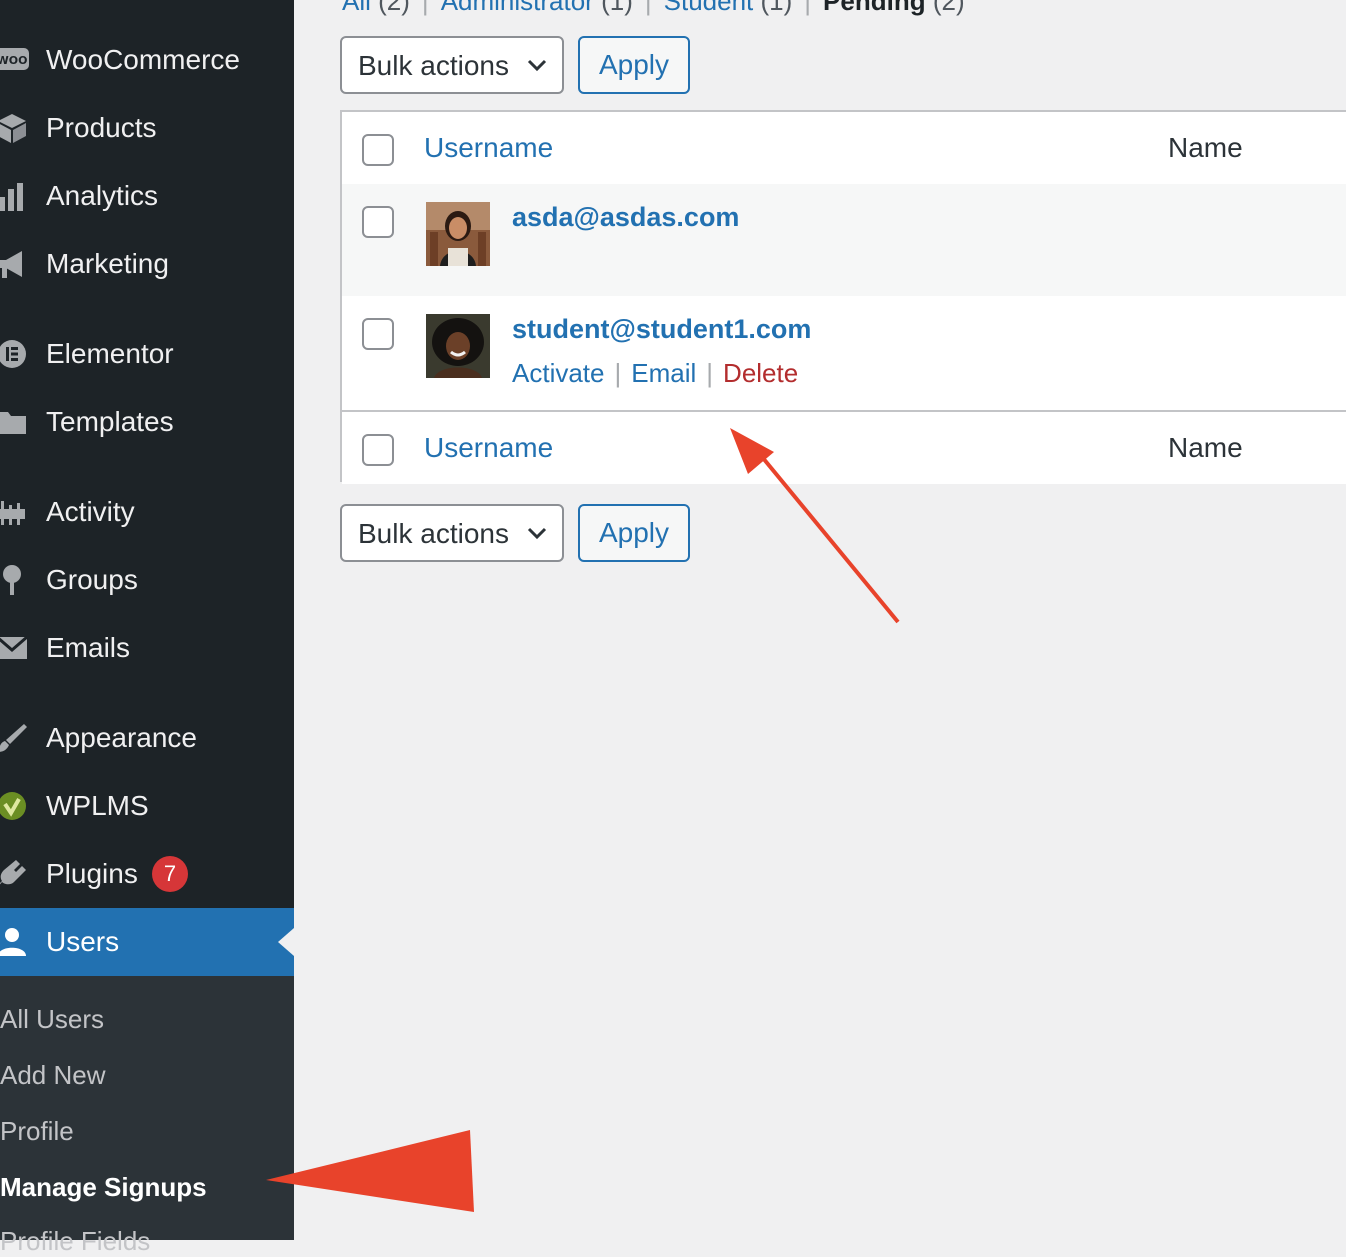 The image size is (1346, 1257). I want to click on svg-text: WOO, so click(13, 60).